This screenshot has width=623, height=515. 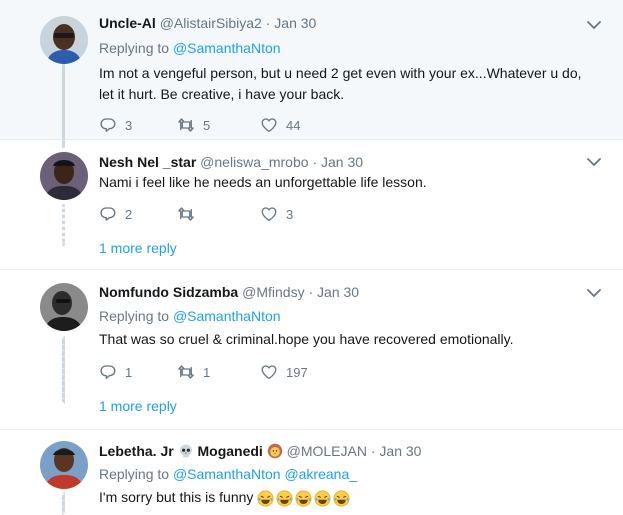 I want to click on retweet-button, so click(x=218, y=214).